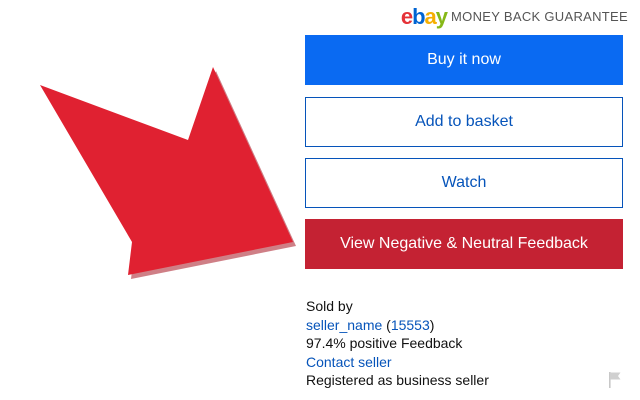  Describe the element at coordinates (344, 325) in the screenshot. I see `seller-name-link: seller_name` at that location.